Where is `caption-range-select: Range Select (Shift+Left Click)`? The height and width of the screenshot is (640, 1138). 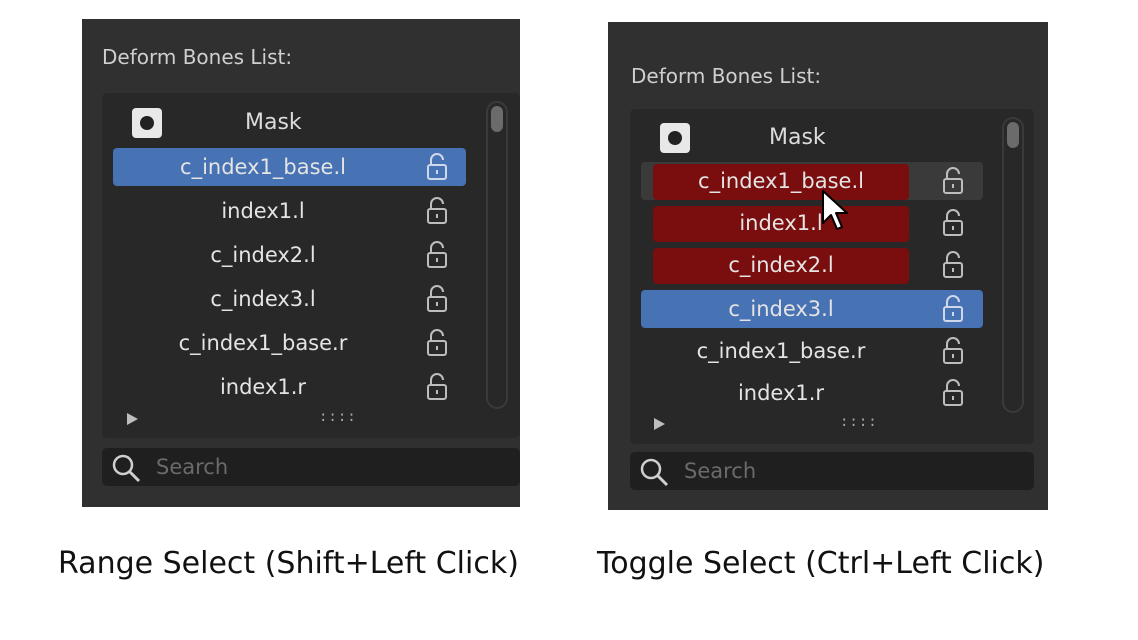
caption-range-select: Range Select (Shift+Left Click) is located at coordinates (288, 563).